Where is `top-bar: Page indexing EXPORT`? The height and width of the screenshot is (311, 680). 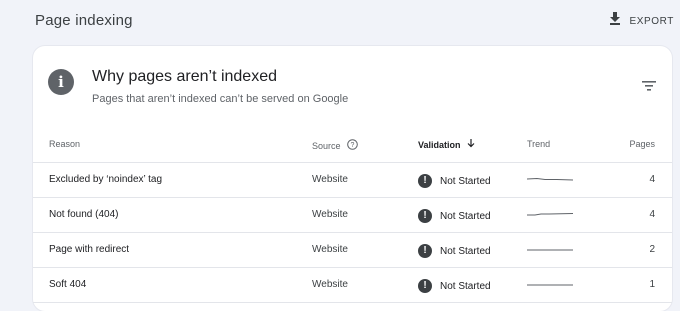
top-bar: Page indexing EXPORT is located at coordinates (340, 22).